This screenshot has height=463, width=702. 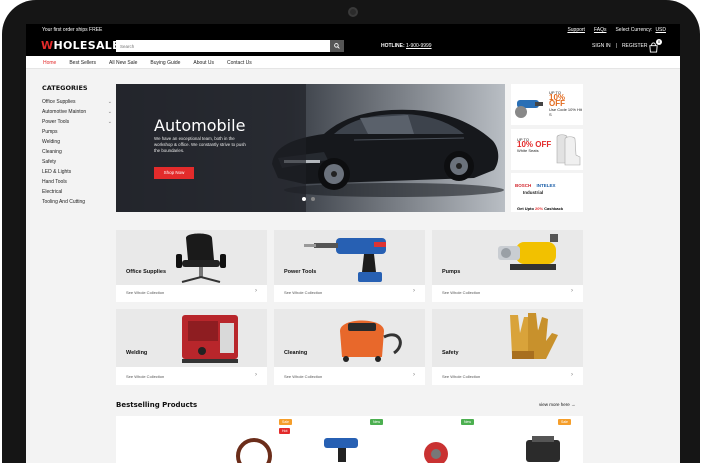 What do you see at coordinates (535, 189) in the screenshot?
I see `brand-logos: BOSCH INTELEX Industrial` at bounding box center [535, 189].